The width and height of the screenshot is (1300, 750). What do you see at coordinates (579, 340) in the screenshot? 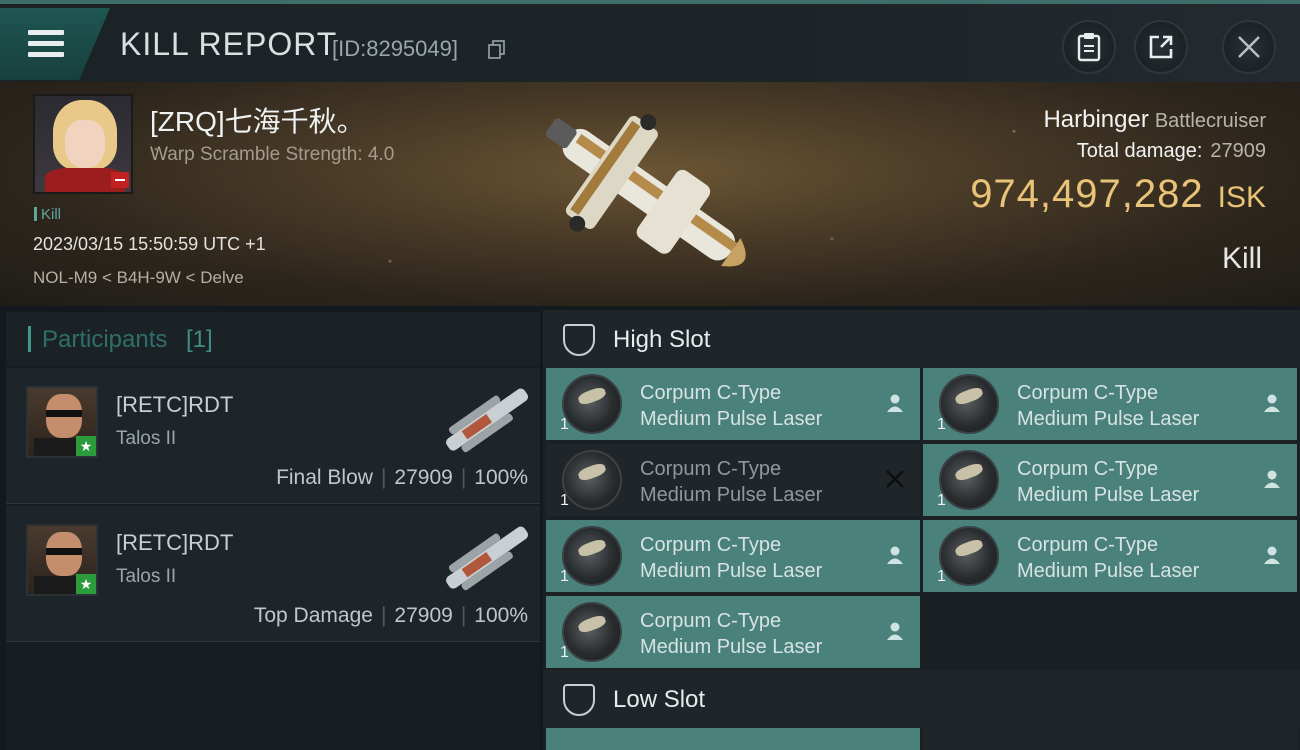
I see `high-slot-icon` at bounding box center [579, 340].